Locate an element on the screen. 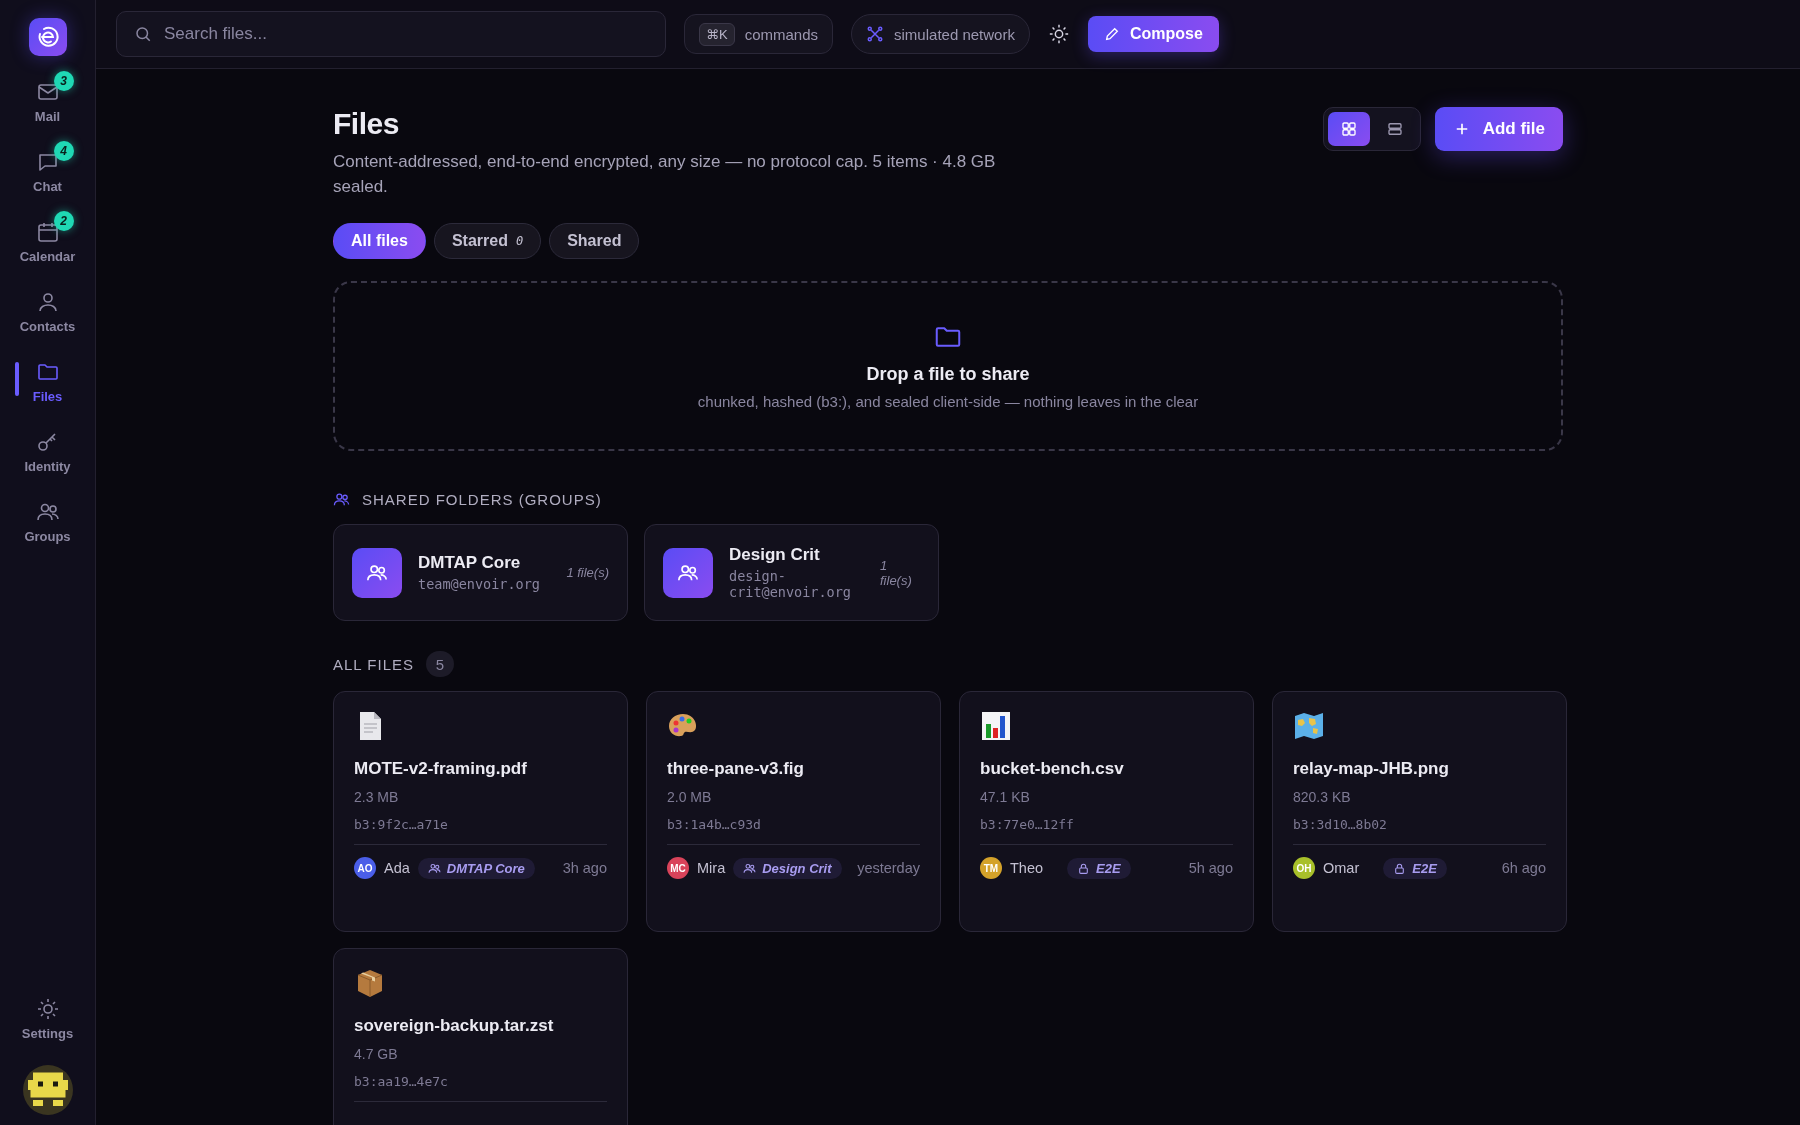 This screenshot has width=1800, height=1125. avatar-icon is located at coordinates (47, 1090).